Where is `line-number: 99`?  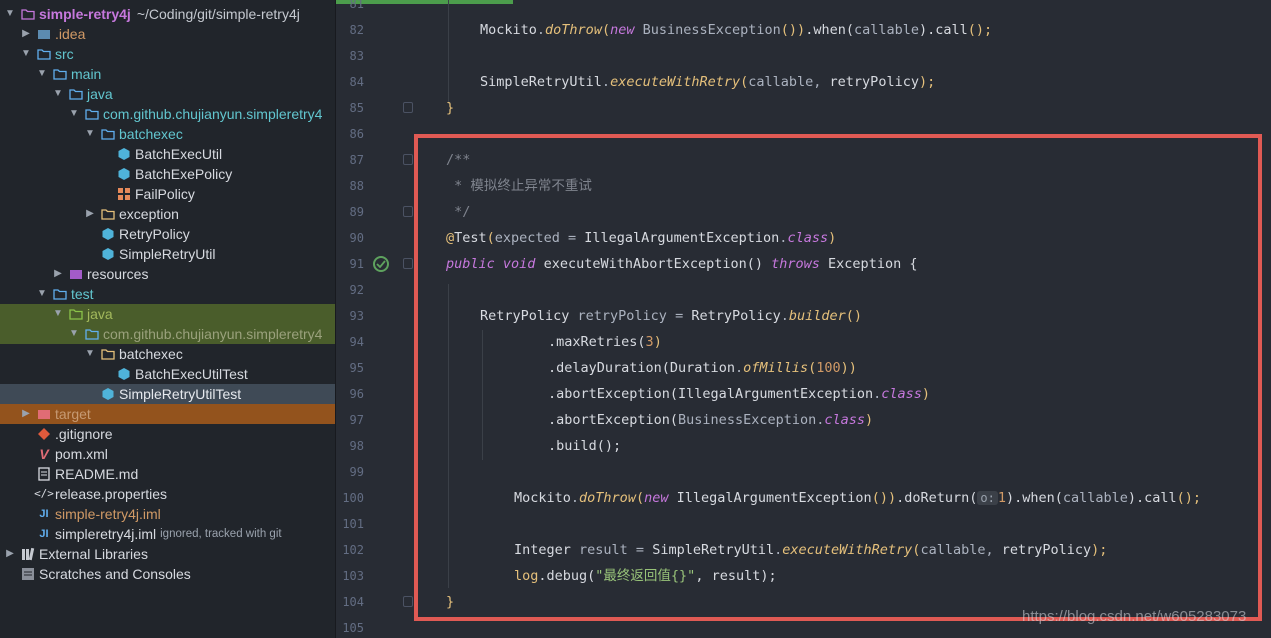 line-number: 99 is located at coordinates (356, 472).